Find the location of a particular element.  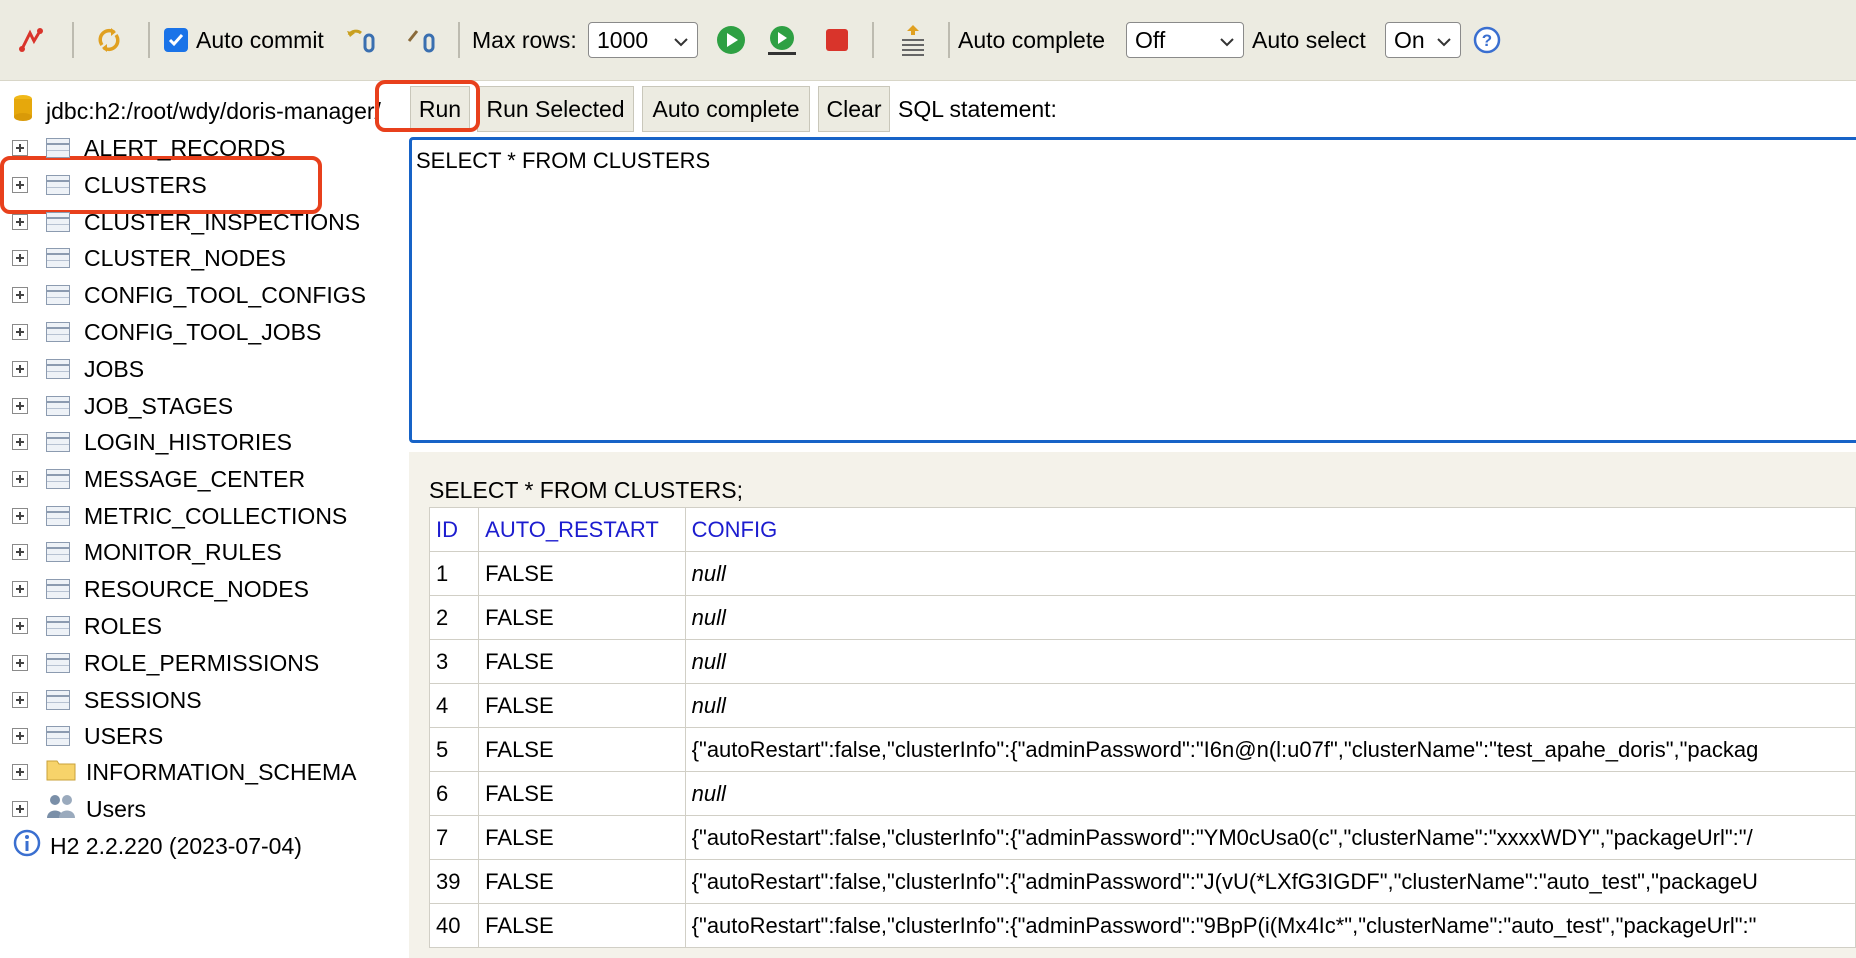

auto-complete-group: Auto complete is located at coordinates (1031, 40).